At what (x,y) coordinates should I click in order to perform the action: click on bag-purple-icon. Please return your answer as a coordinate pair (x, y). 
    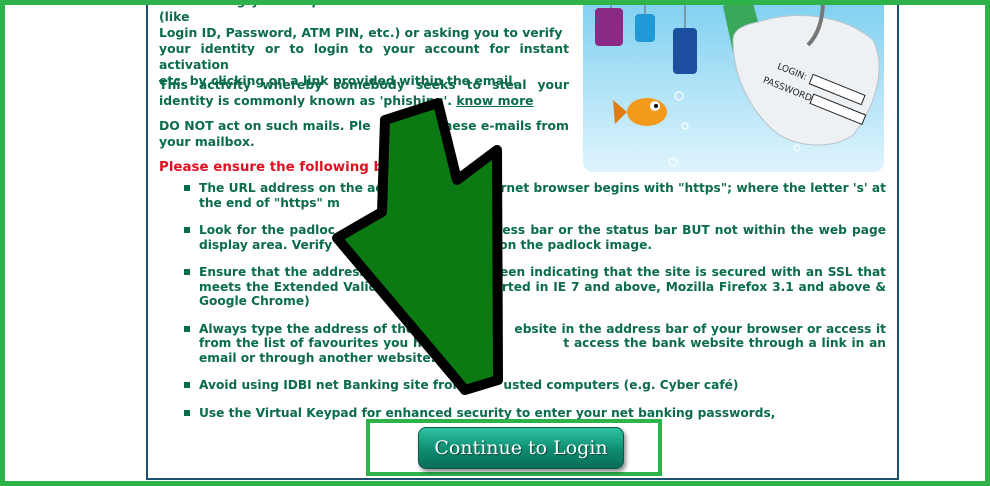
    Looking at the image, I should click on (609, 27).